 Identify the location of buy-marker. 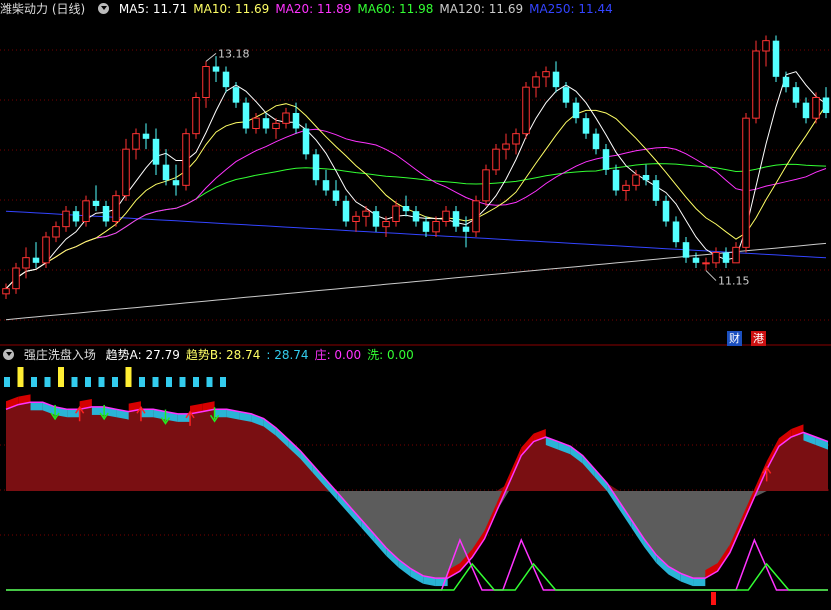
(713, 598).